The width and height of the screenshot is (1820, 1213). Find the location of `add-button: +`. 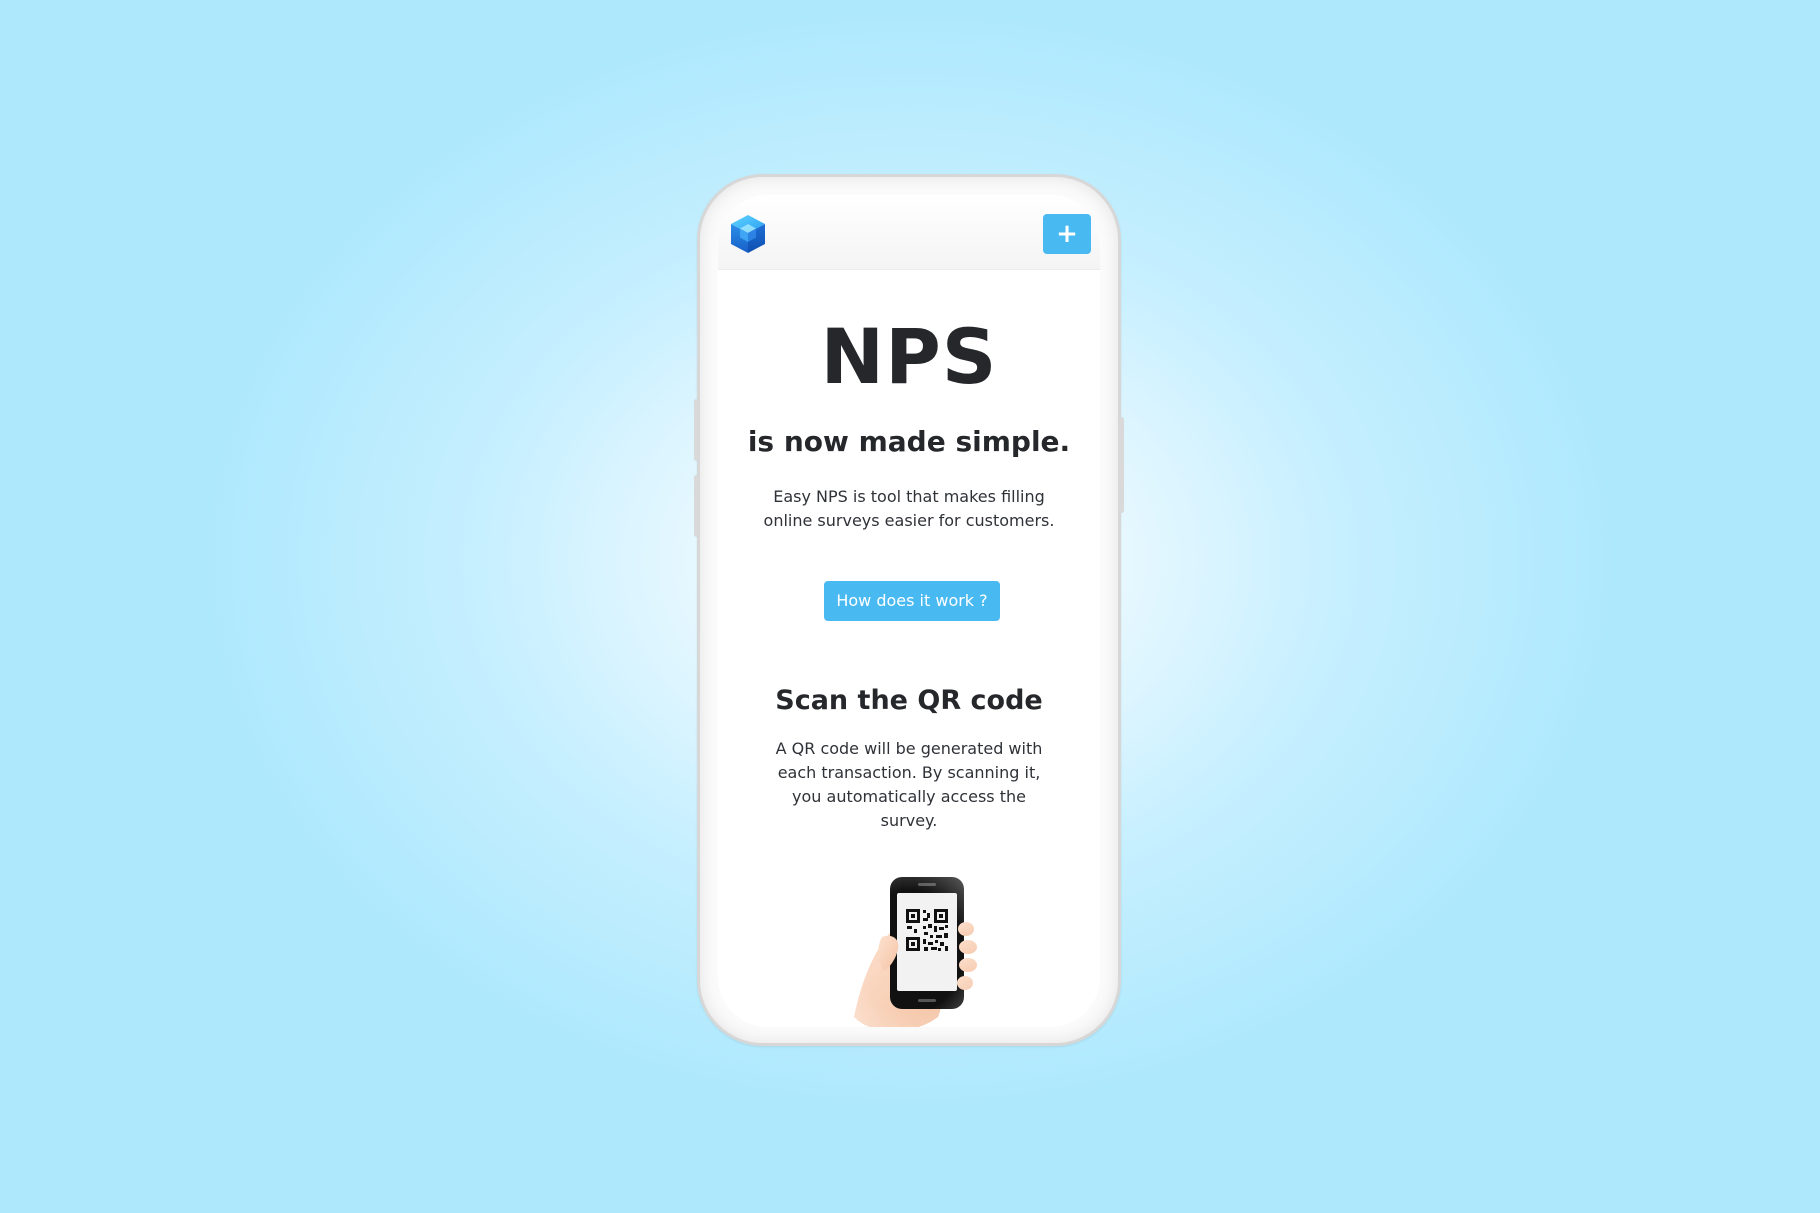

add-button: + is located at coordinates (1067, 234).